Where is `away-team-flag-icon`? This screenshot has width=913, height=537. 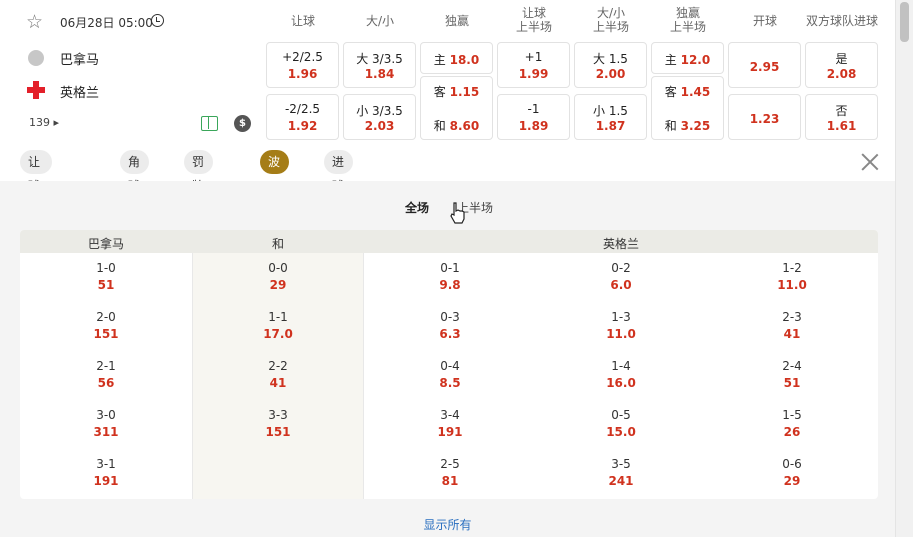 away-team-flag-icon is located at coordinates (36, 90).